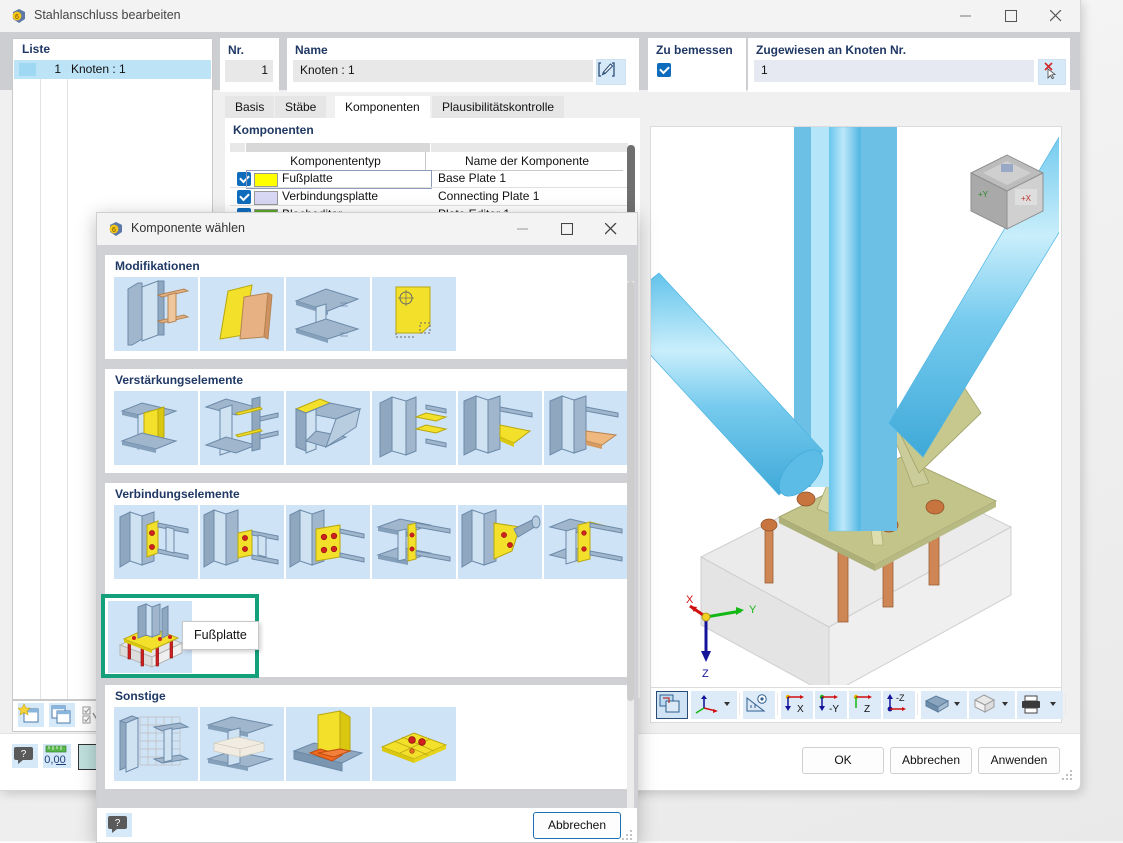  Describe the element at coordinates (156, 428) in the screenshot. I see `thumb-web-stiffener` at that location.